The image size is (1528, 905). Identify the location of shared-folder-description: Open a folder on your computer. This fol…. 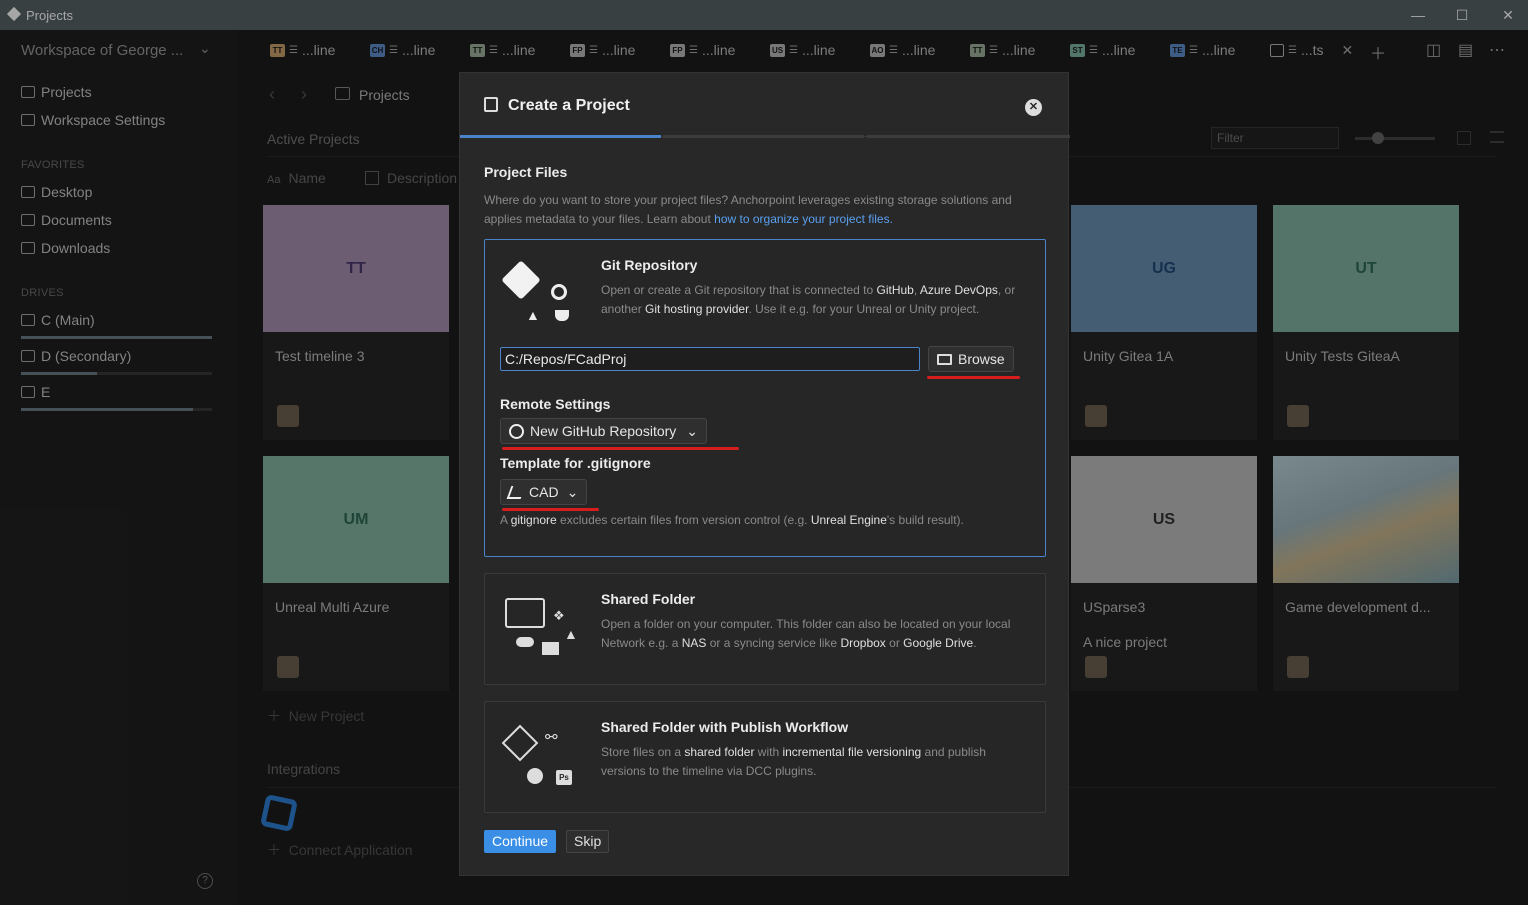
(806, 633).